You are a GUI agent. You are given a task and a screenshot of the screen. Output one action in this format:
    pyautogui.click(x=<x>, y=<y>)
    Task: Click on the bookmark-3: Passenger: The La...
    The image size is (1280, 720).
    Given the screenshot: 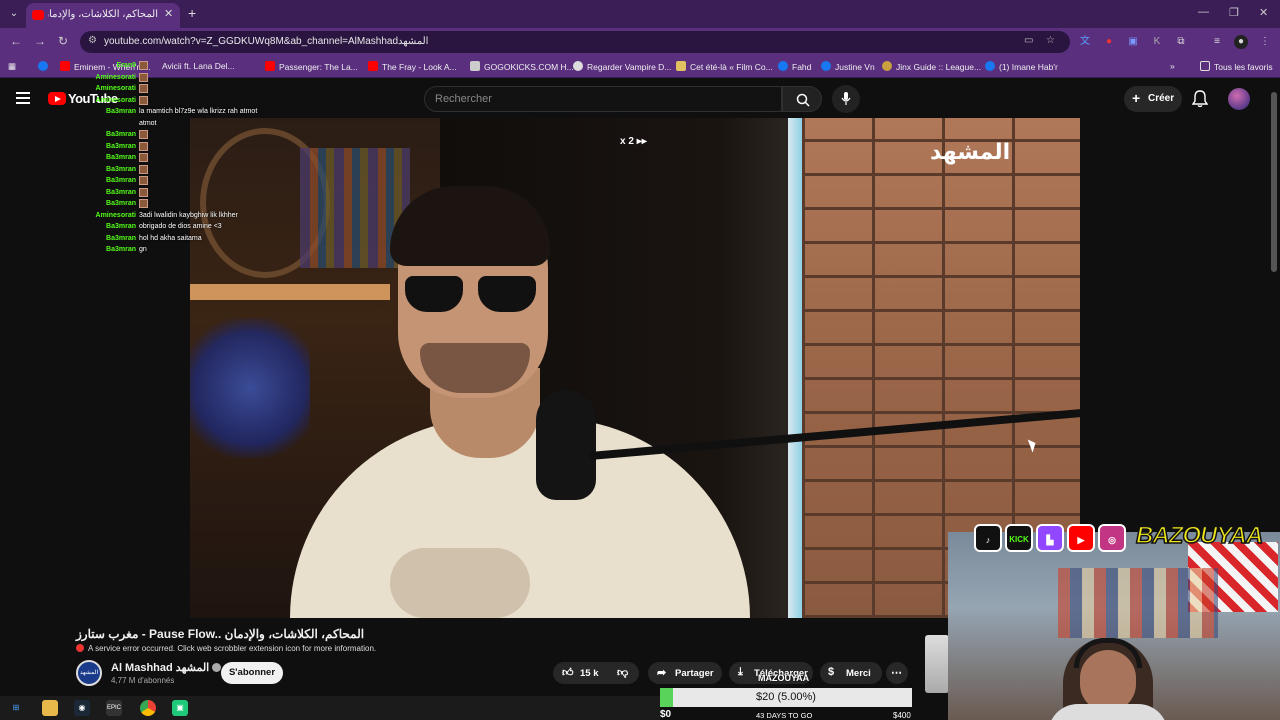 What is the action you would take?
    pyautogui.click(x=311, y=66)
    